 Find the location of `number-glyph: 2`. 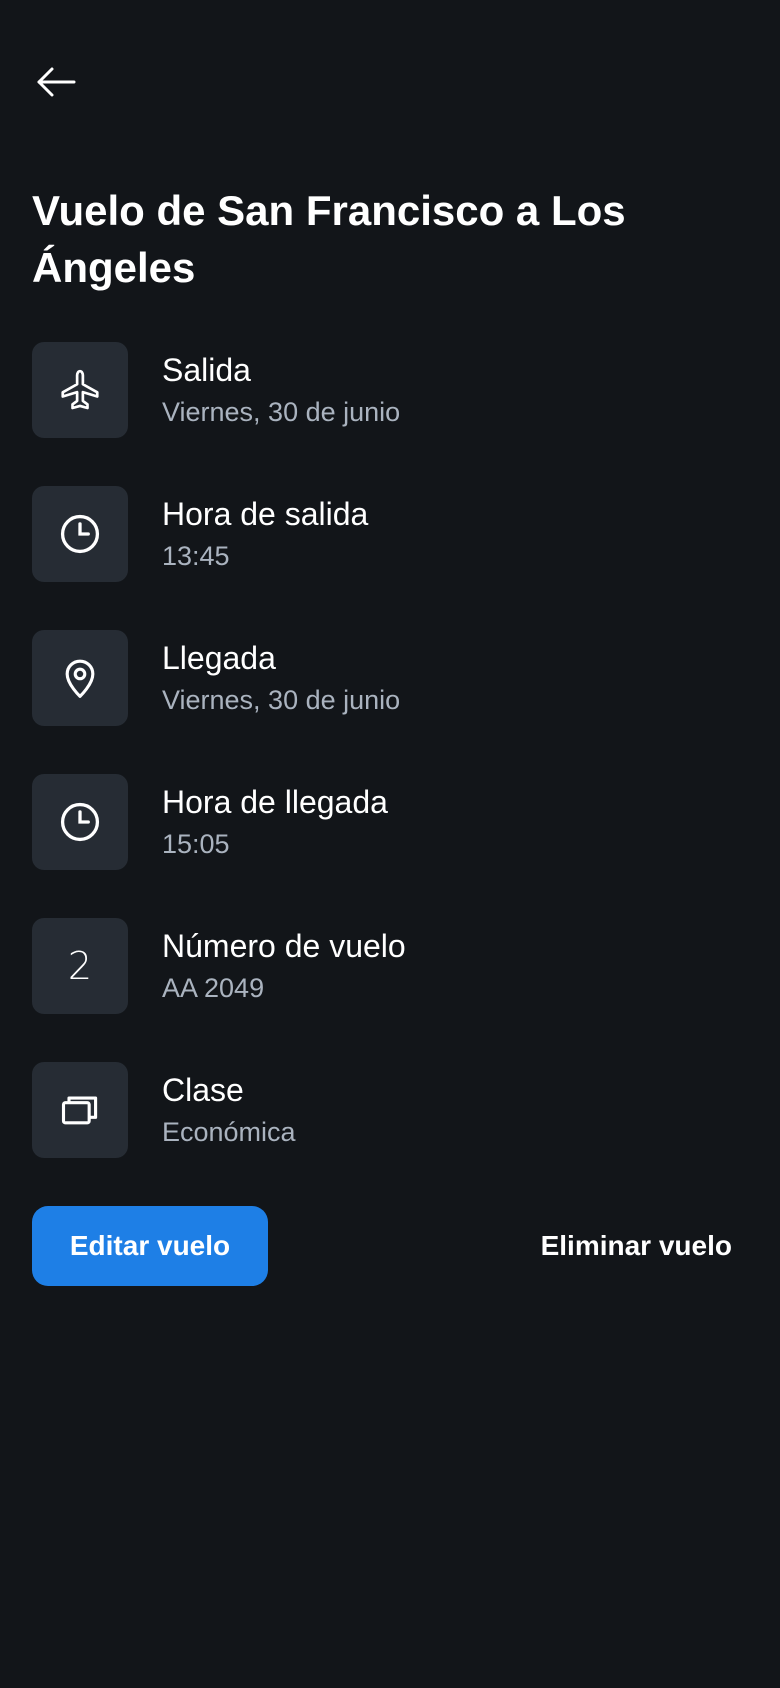

number-glyph: 2 is located at coordinates (80, 966).